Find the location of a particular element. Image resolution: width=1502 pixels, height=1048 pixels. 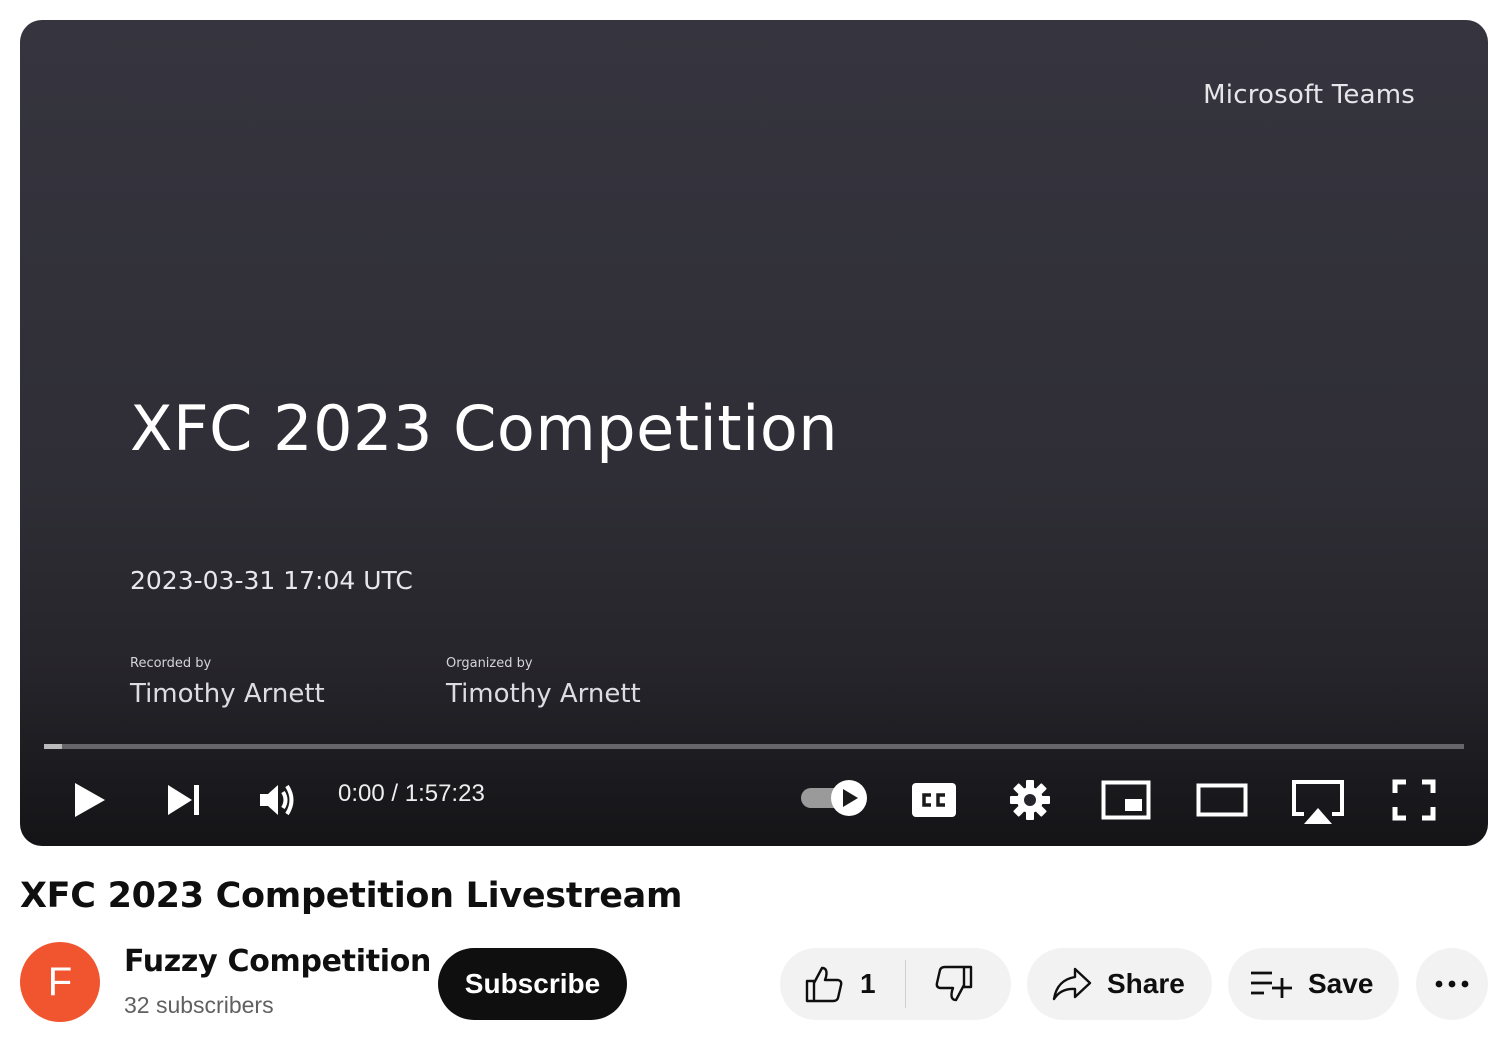

settings-gear-icon is located at coordinates (1030, 800).